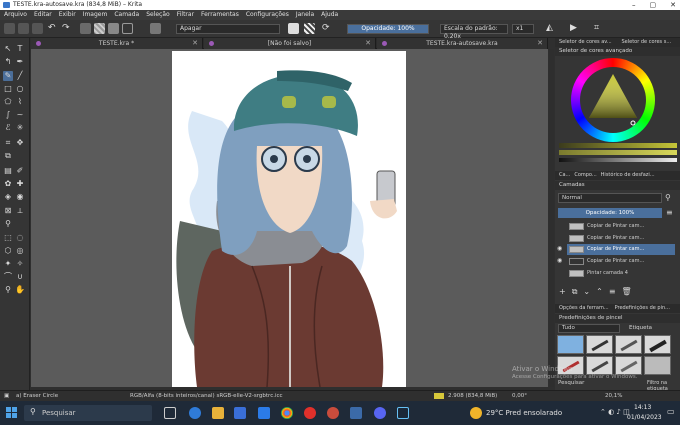  Describe the element at coordinates (551, 218) in the screenshot. I see `canvas-scrollbar` at that location.